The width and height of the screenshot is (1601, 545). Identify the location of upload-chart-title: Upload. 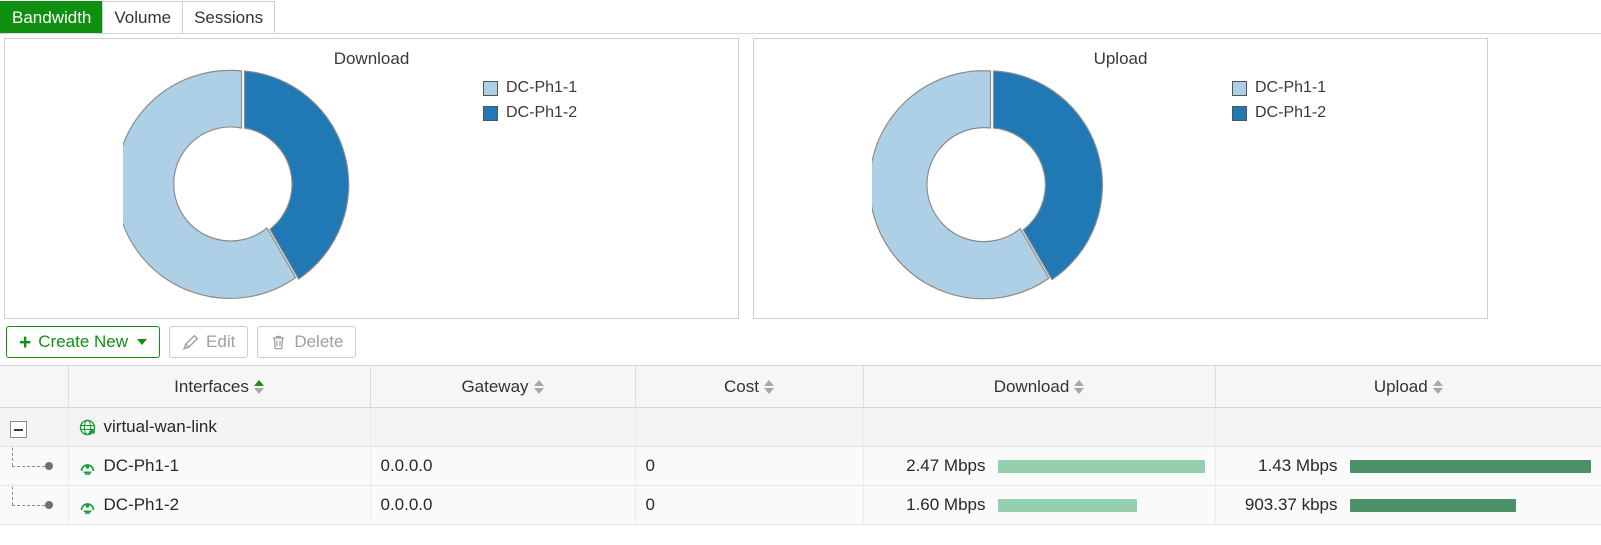
(1120, 58).